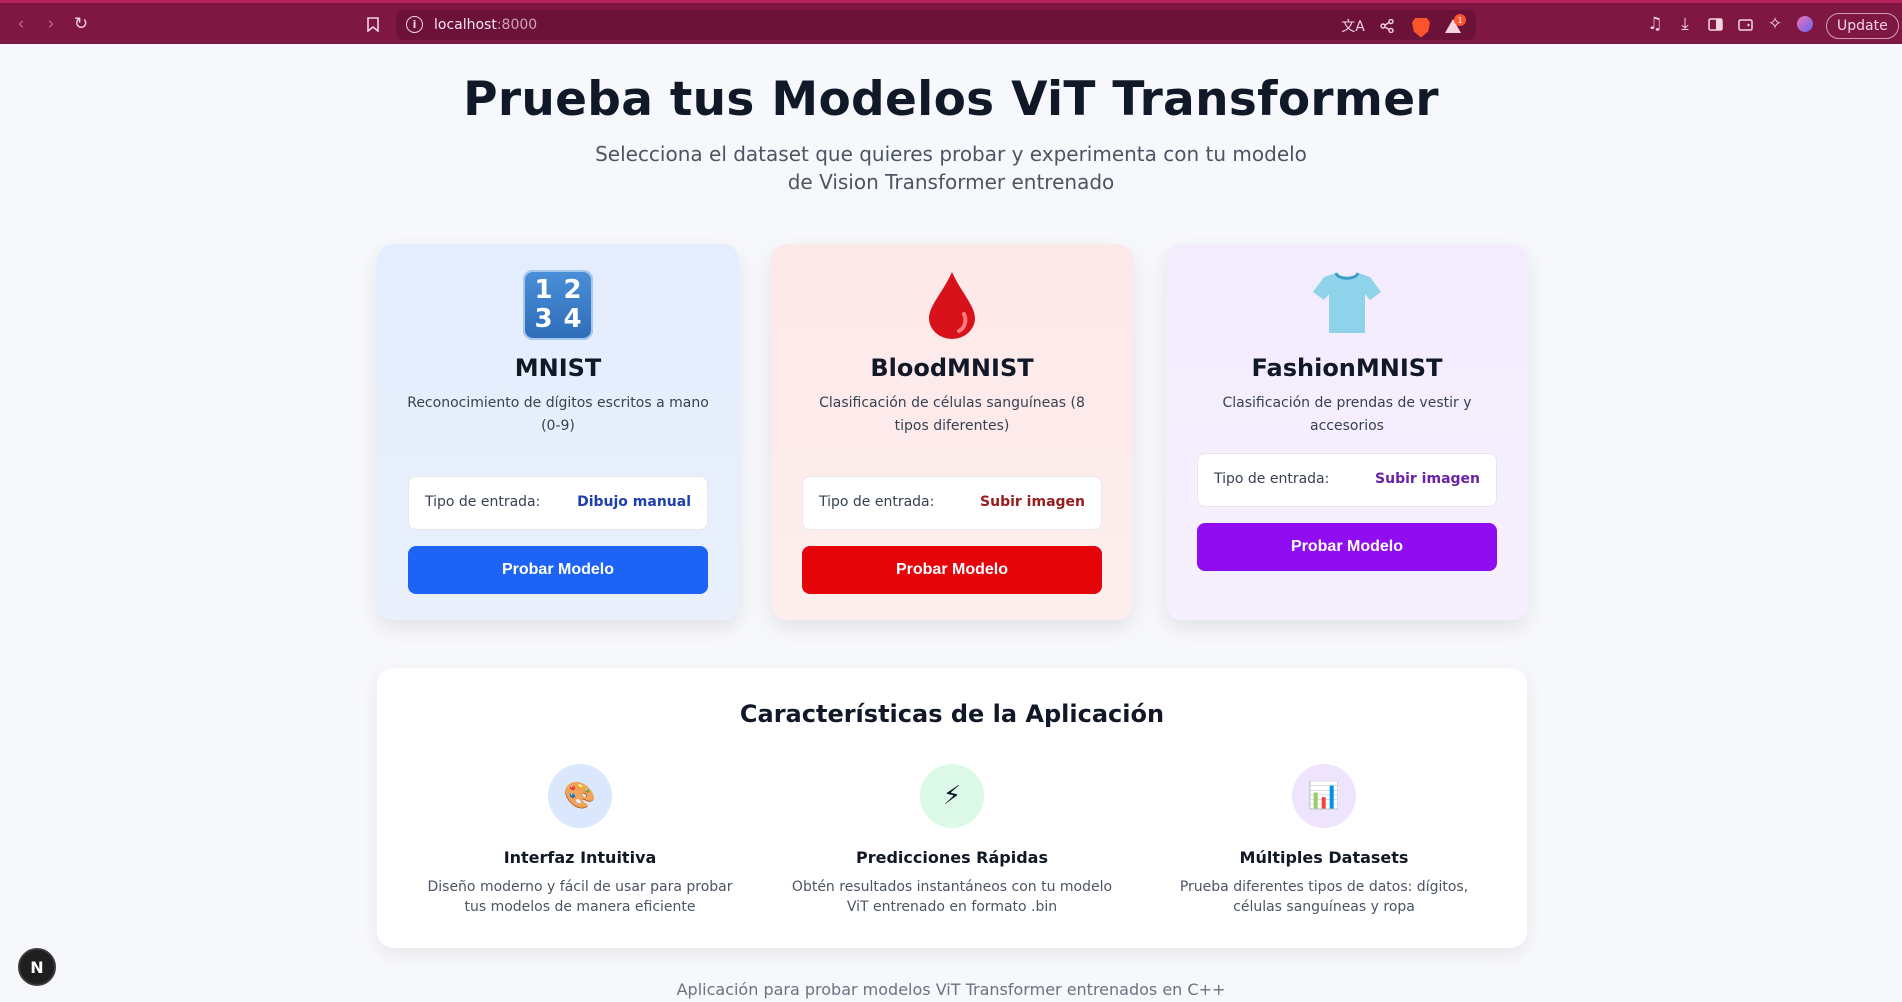 This screenshot has height=1002, width=1902. Describe the element at coordinates (558, 503) in the screenshot. I see `input-type-box: Tipo de entrada: Dibujo manual` at that location.